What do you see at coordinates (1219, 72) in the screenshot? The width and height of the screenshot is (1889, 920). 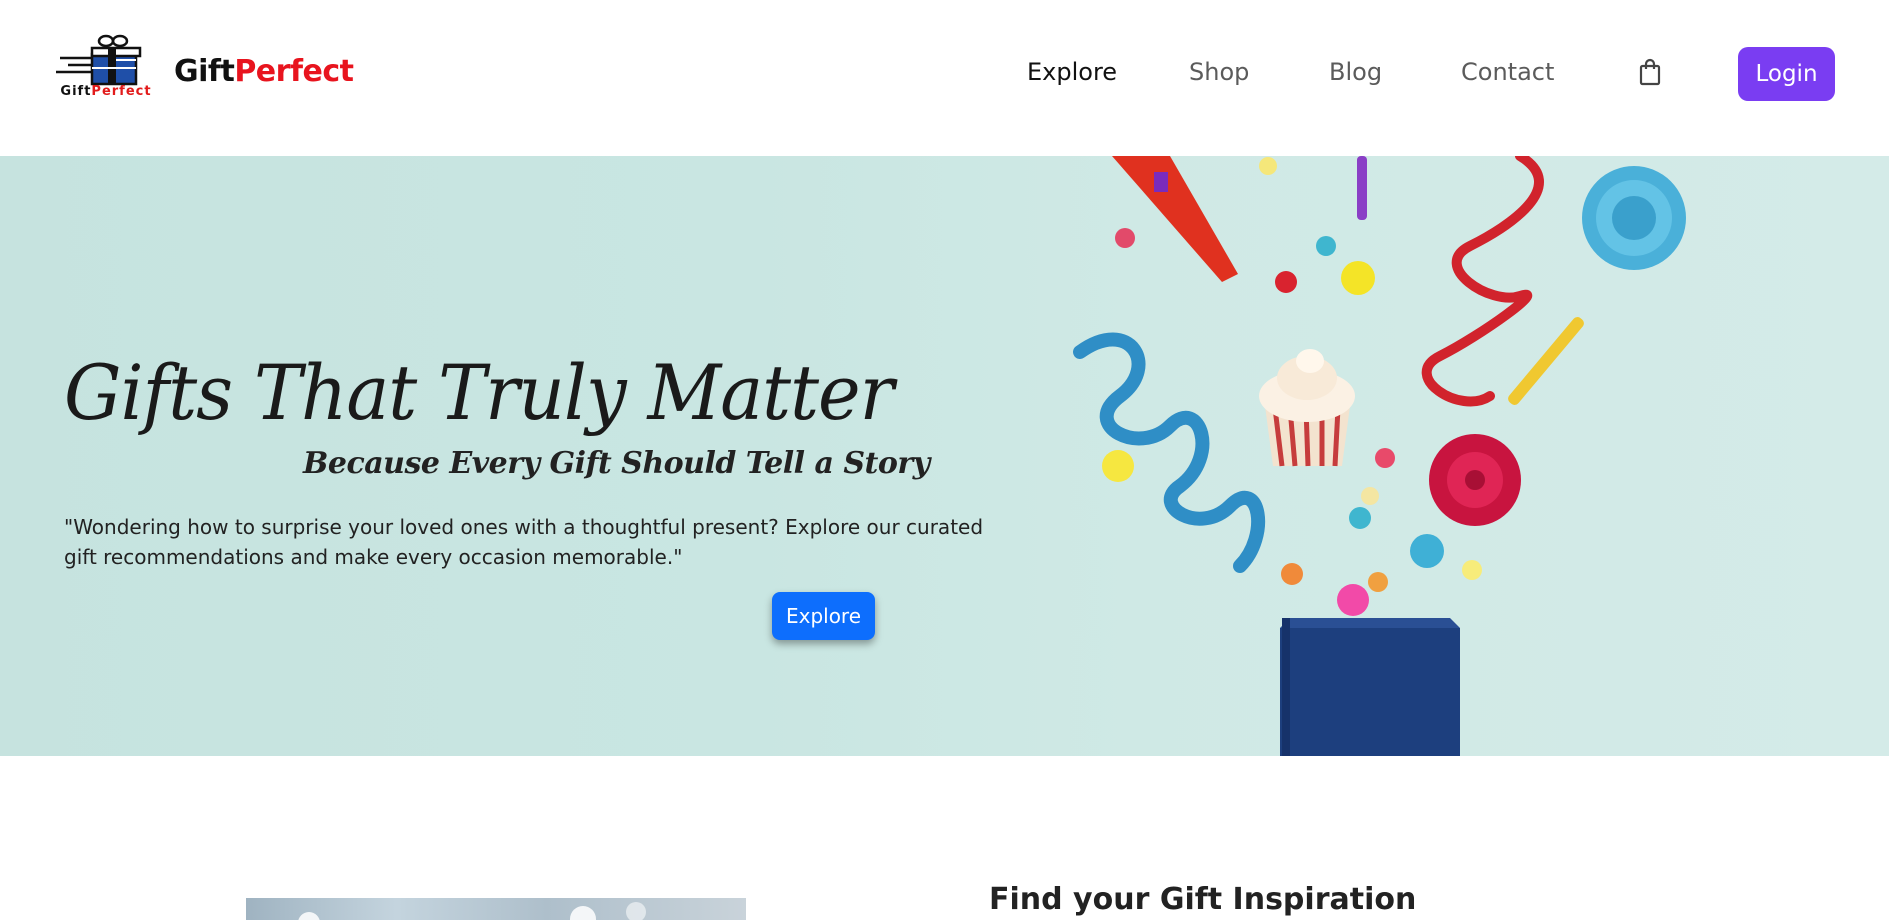 I see `nav-shop: Shop` at bounding box center [1219, 72].